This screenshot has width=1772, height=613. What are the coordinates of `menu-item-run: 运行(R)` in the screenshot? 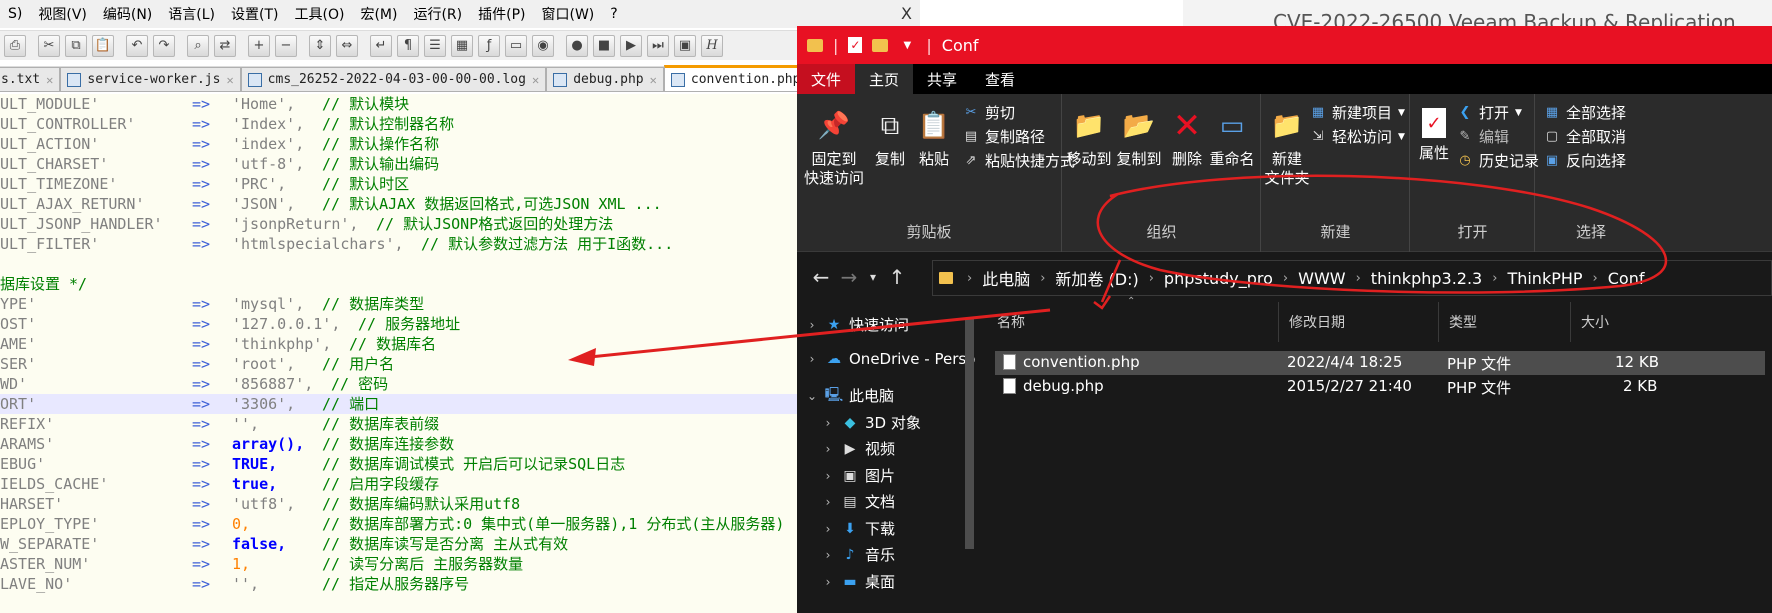 It's located at (437, 14).